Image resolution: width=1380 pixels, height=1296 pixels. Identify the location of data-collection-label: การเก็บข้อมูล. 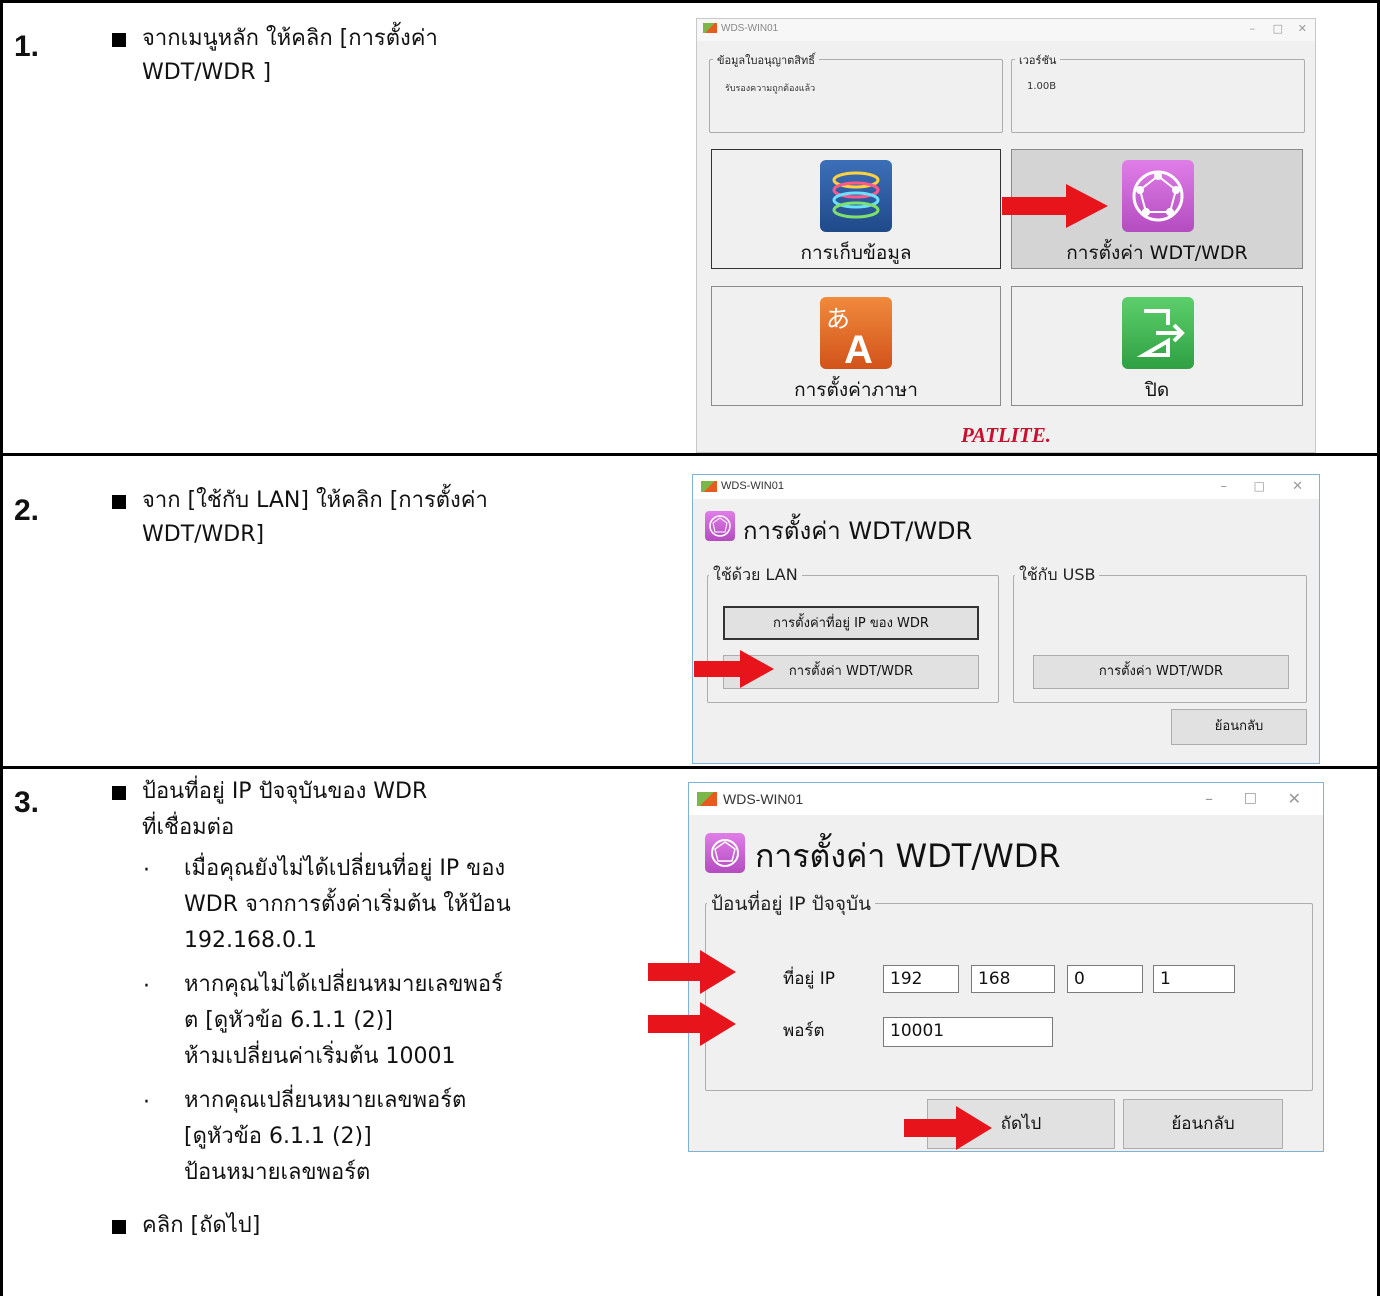
(856, 253).